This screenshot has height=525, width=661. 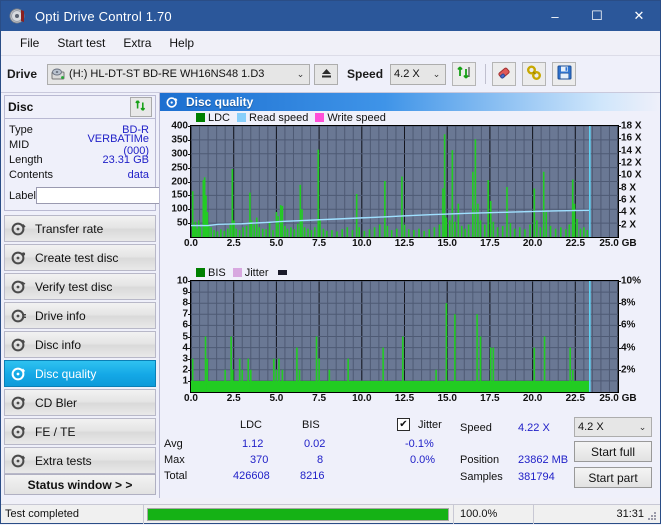 I want to click on x-axis-tick-label: 0.0, so click(x=191, y=398).